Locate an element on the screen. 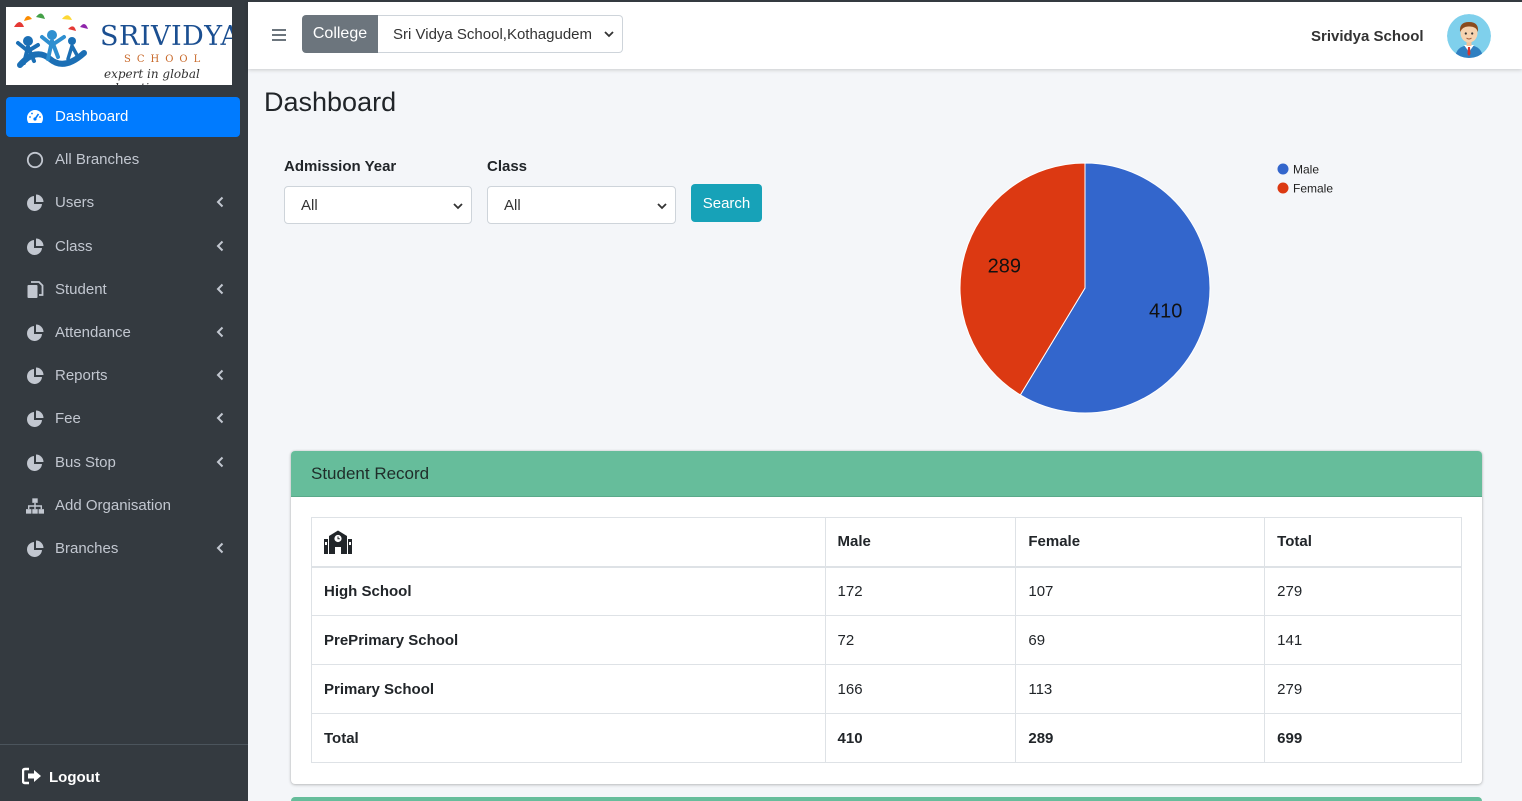  row-label: PrePrimary School is located at coordinates (568, 640).